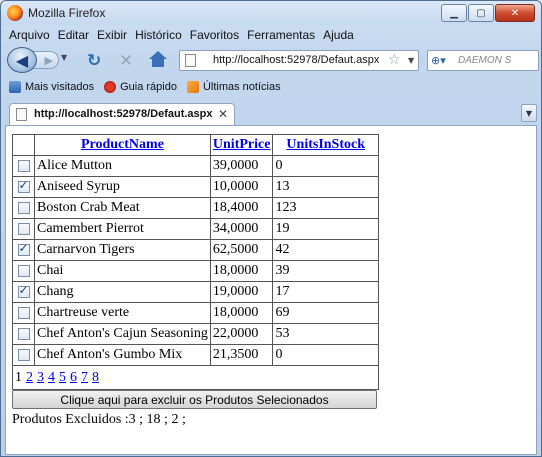 This screenshot has width=542, height=457. Describe the element at coordinates (281, 35) in the screenshot. I see `menu-ferramentas: Ferramentas` at that location.